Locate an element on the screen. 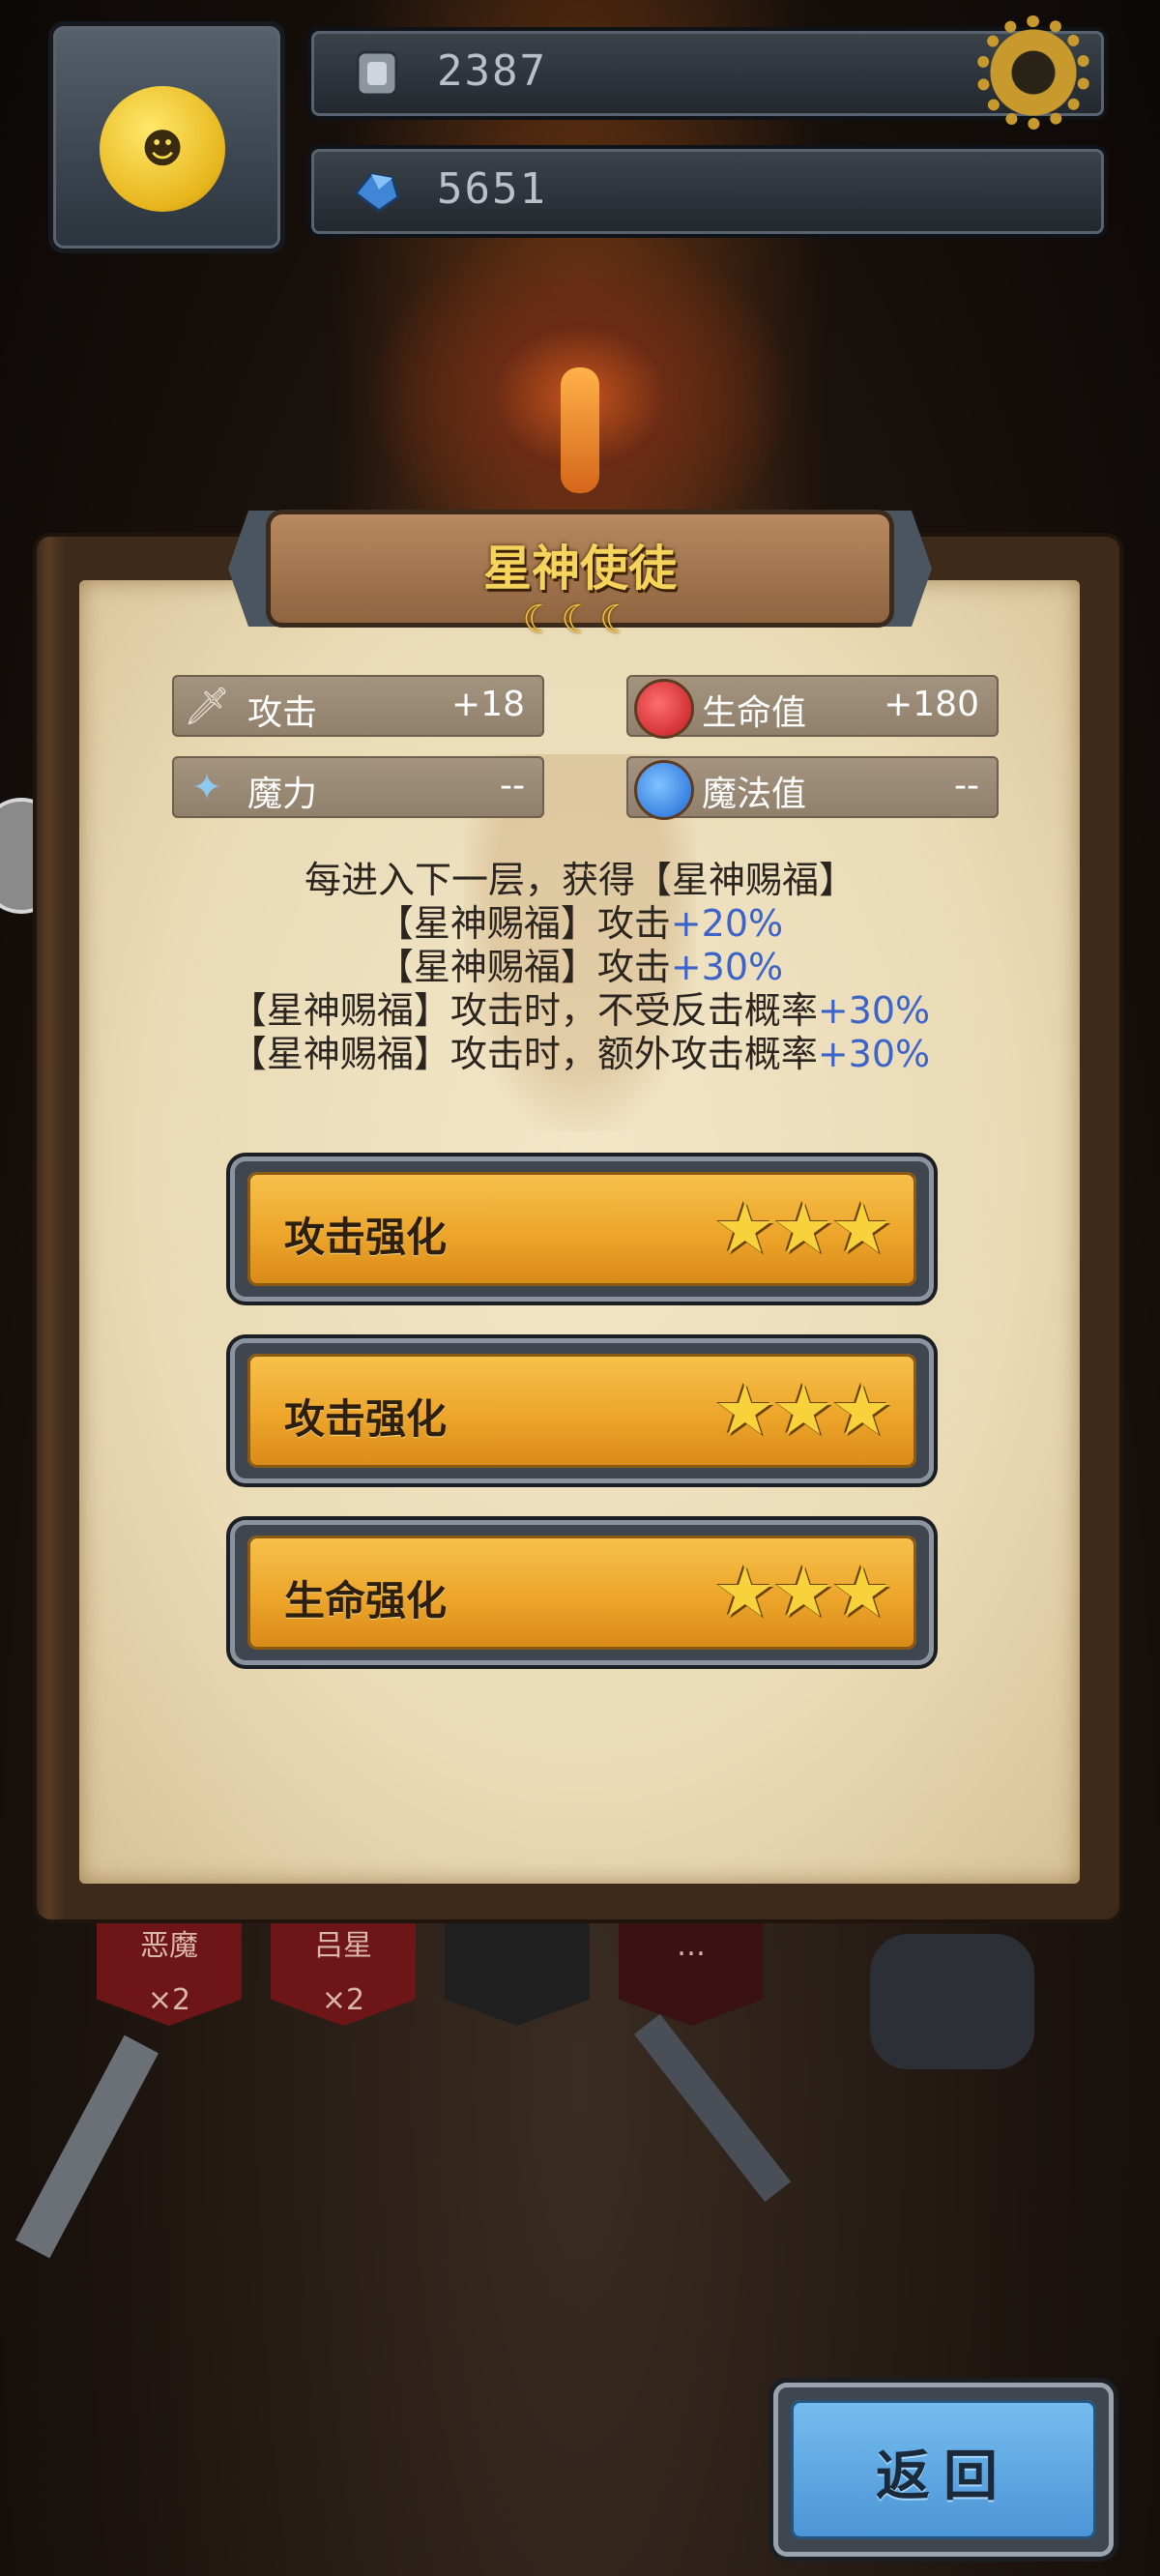  gold-value: 2387 is located at coordinates (492, 71).